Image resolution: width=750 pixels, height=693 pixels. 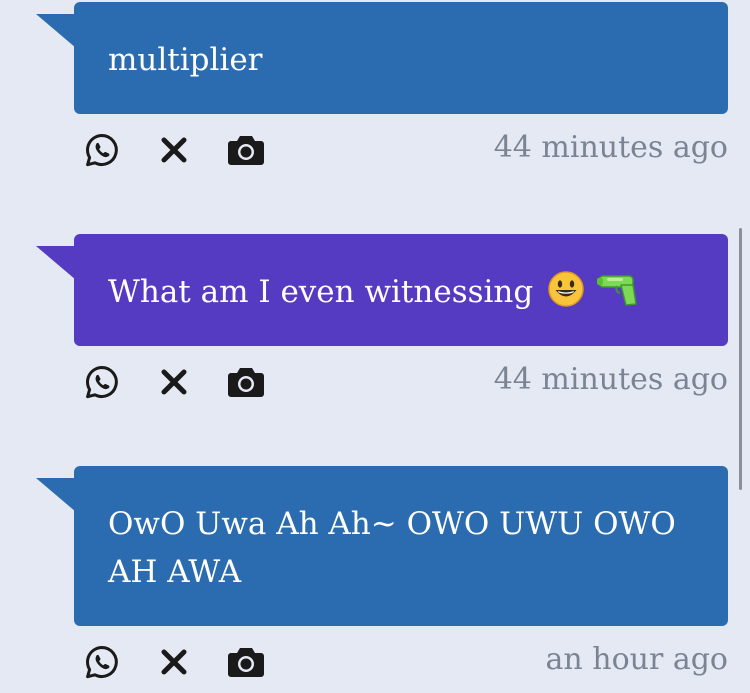 I want to click on message-text: multiplier, so click(x=185, y=60).